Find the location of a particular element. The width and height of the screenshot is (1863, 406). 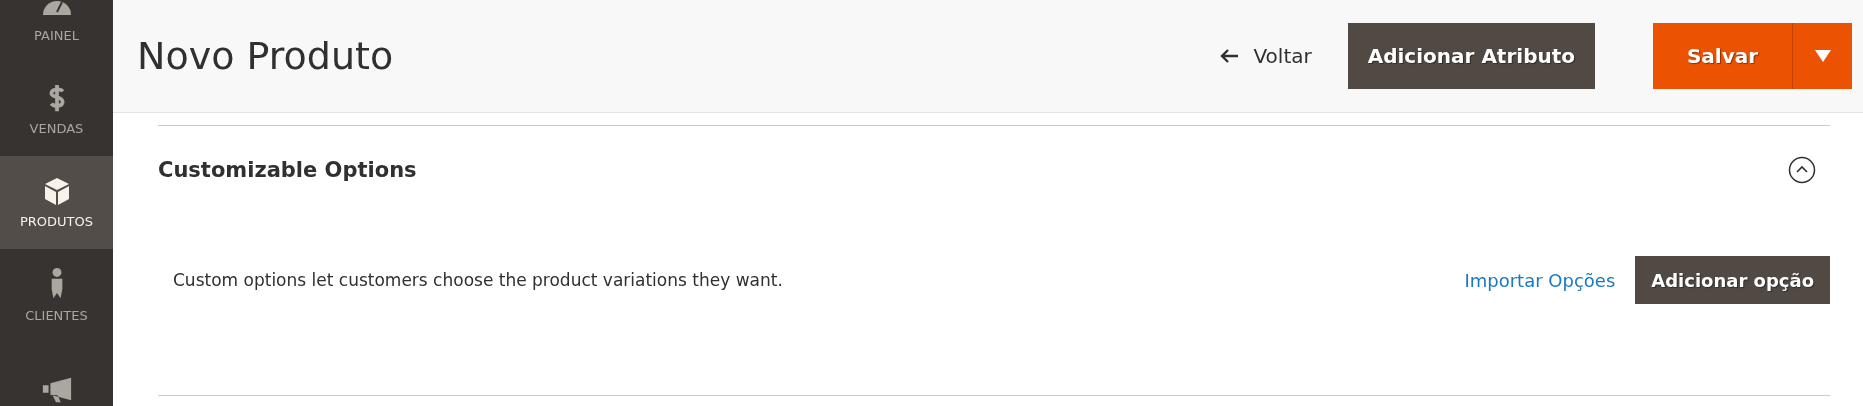

add-option-button: Adicionar opção is located at coordinates (1732, 280).